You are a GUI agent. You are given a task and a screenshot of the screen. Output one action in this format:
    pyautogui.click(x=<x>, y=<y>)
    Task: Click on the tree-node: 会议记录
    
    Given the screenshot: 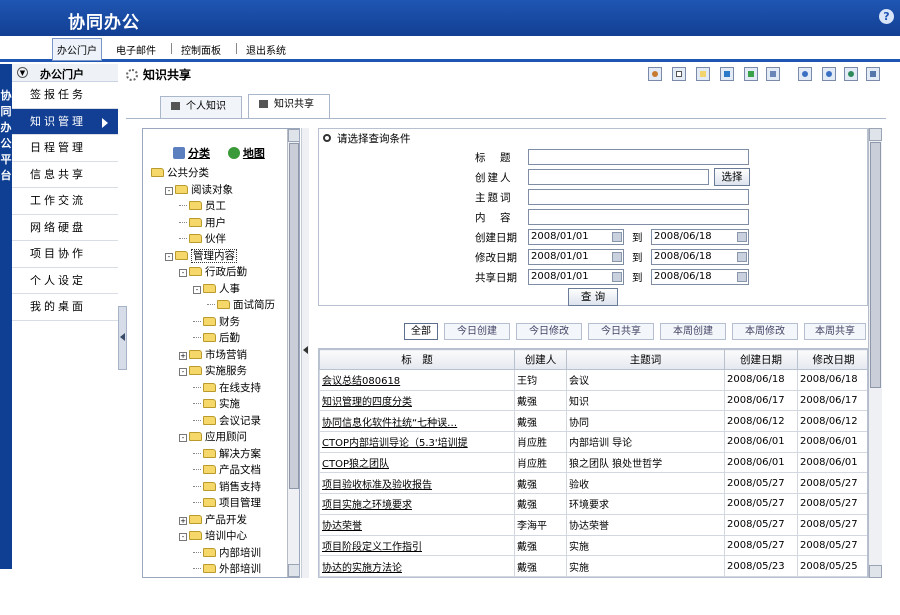 What is the action you would take?
    pyautogui.click(x=227, y=421)
    